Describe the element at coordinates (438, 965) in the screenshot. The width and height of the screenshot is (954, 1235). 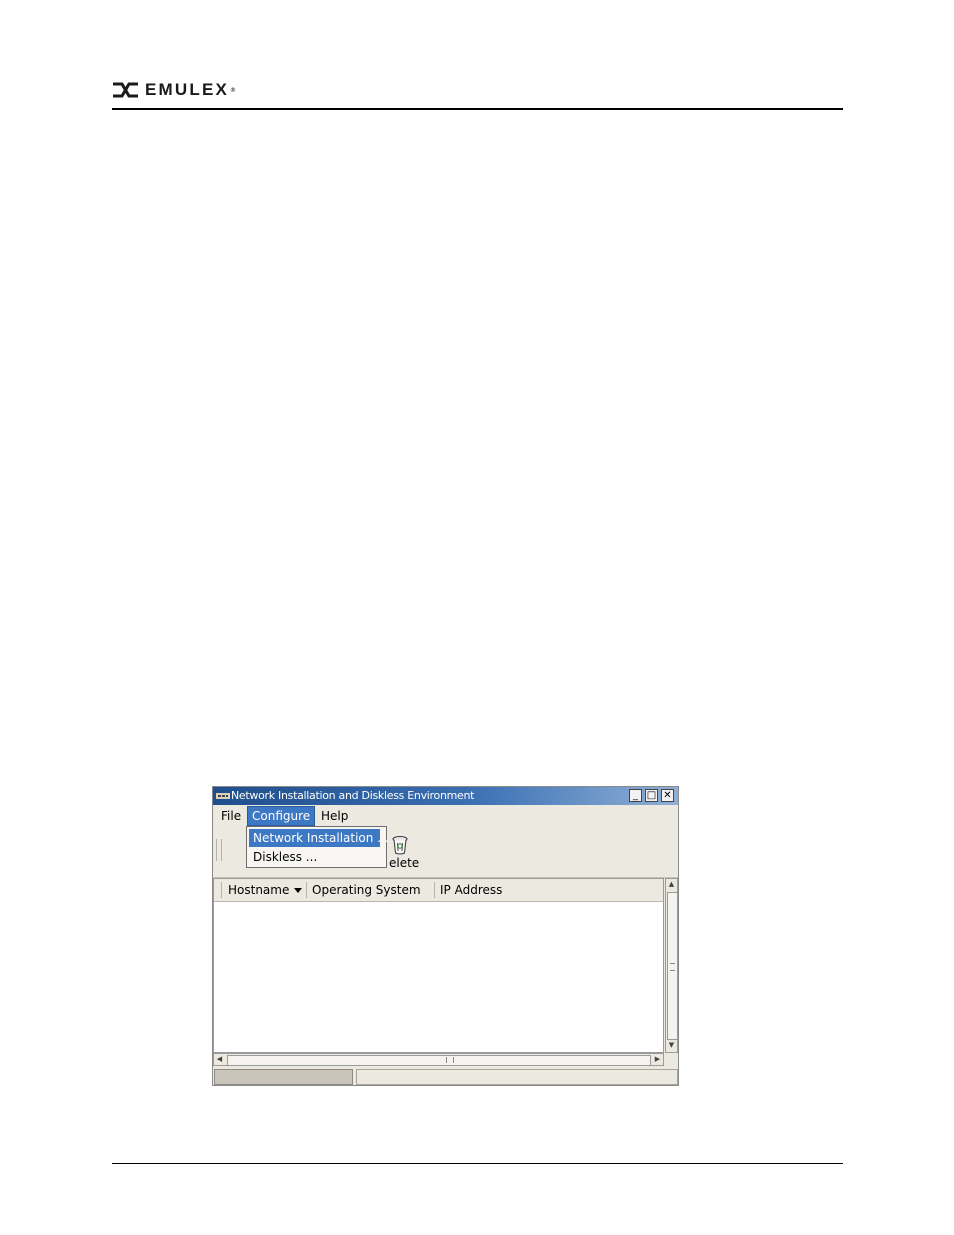
I see `host-list: Hostname Operating System IP Address` at that location.